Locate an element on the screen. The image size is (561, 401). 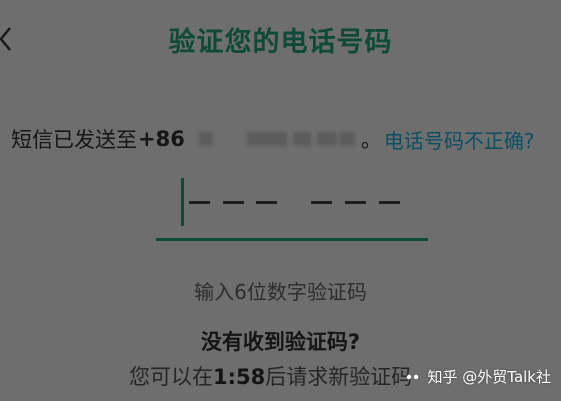
resend-countdown: 您可以在1:58后请求新验证码 is located at coordinates (270, 376).